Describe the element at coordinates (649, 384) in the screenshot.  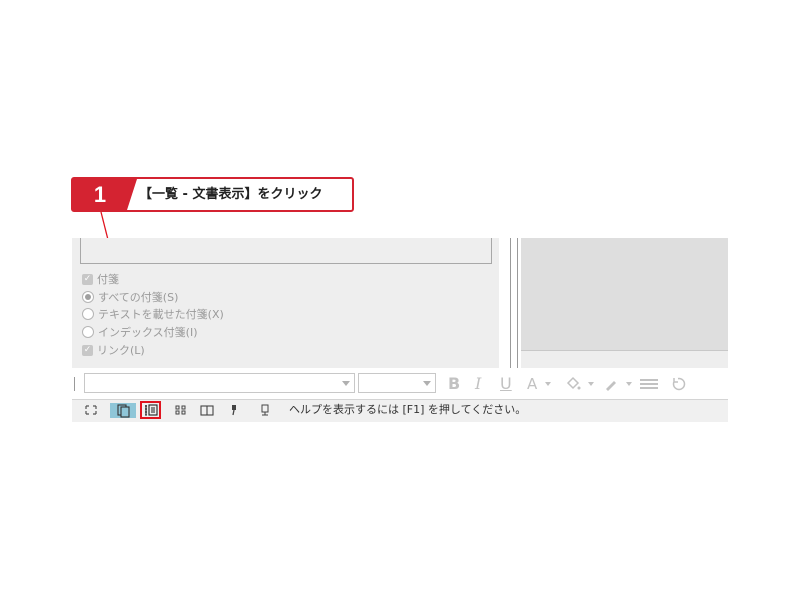
I see `align-icon` at that location.